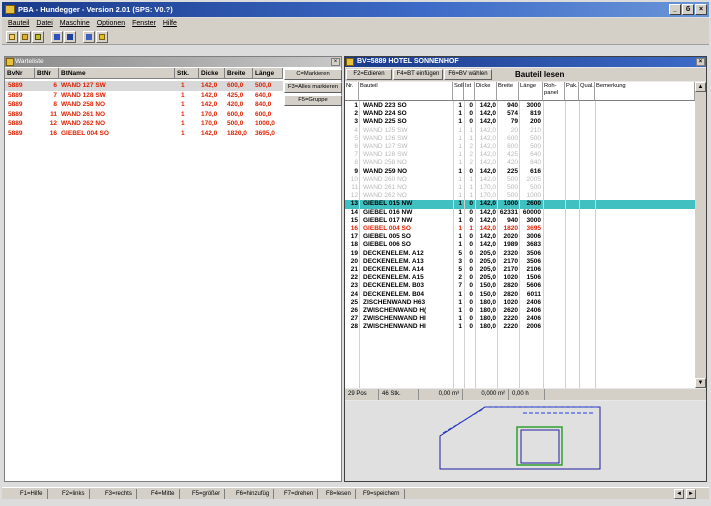  What do you see at coordinates (520, 262) in the screenshot?
I see `parts-row: 20 DECKENELEM. A13 3 0 205,0 2170 3506` at bounding box center [520, 262].